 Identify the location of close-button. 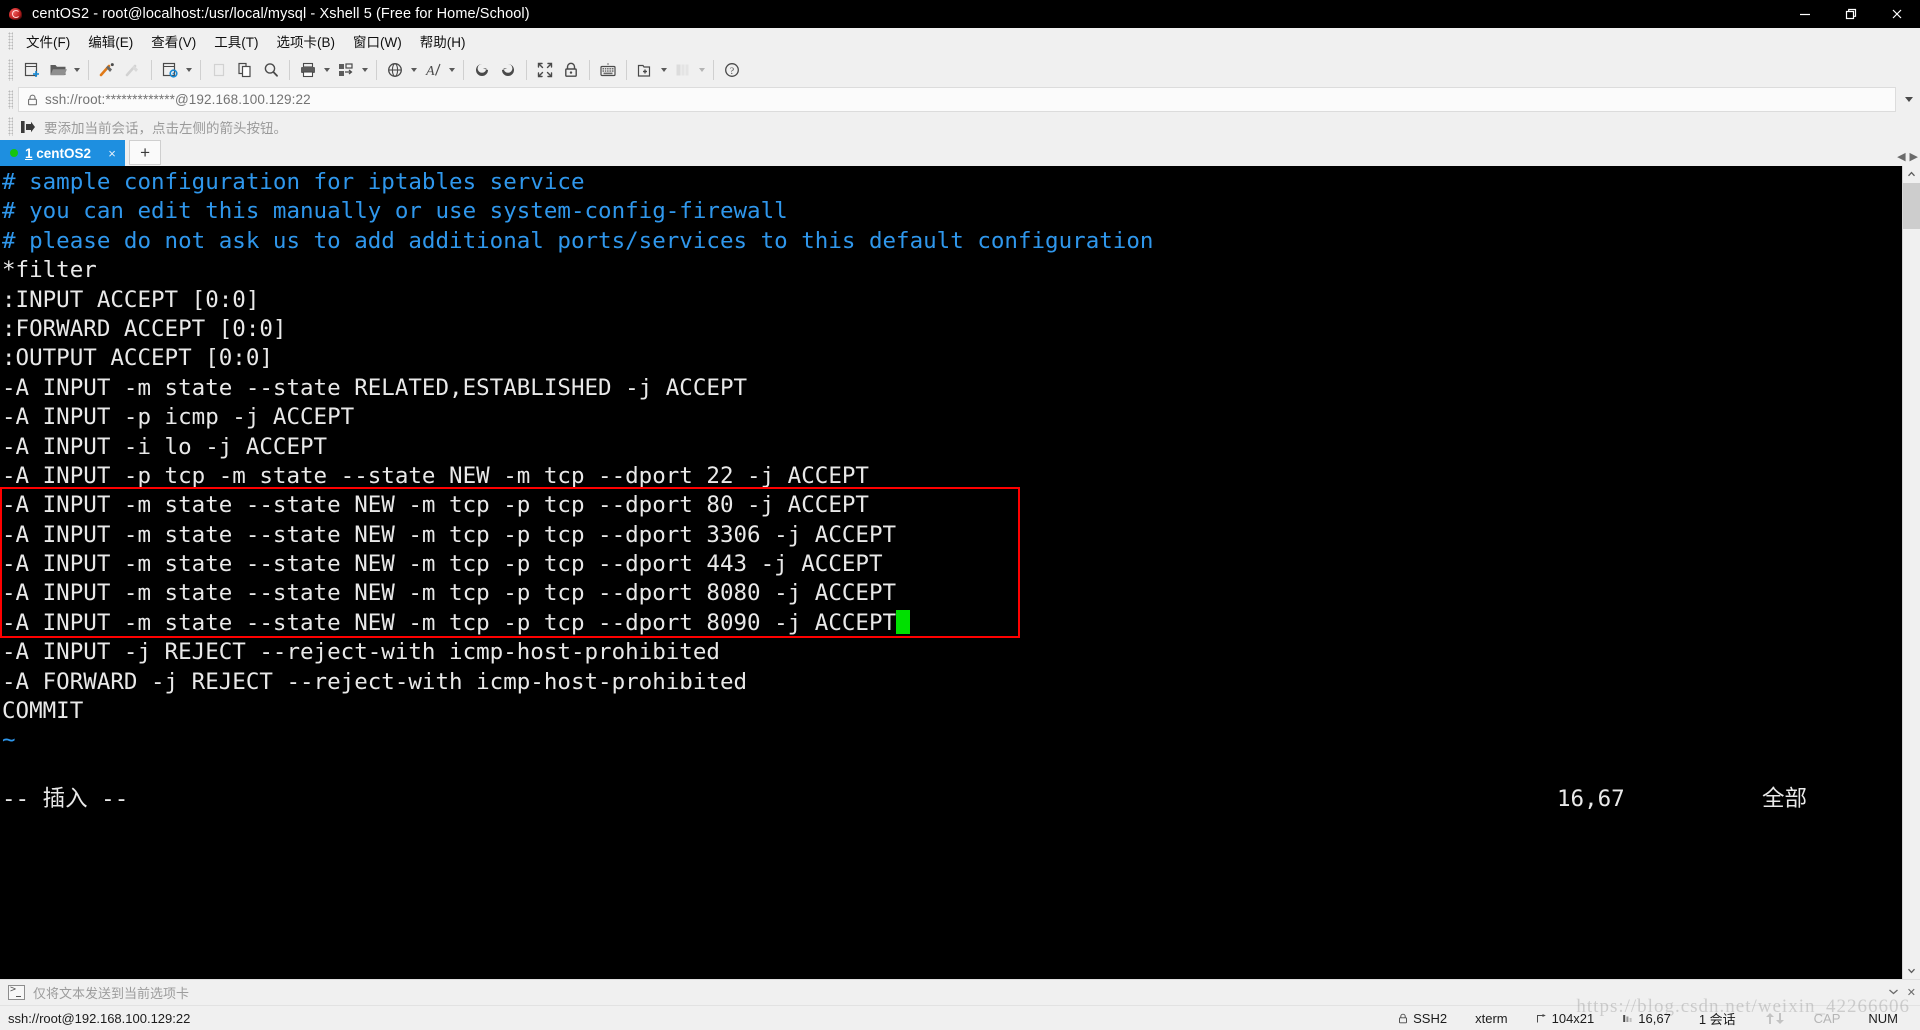
(1897, 14).